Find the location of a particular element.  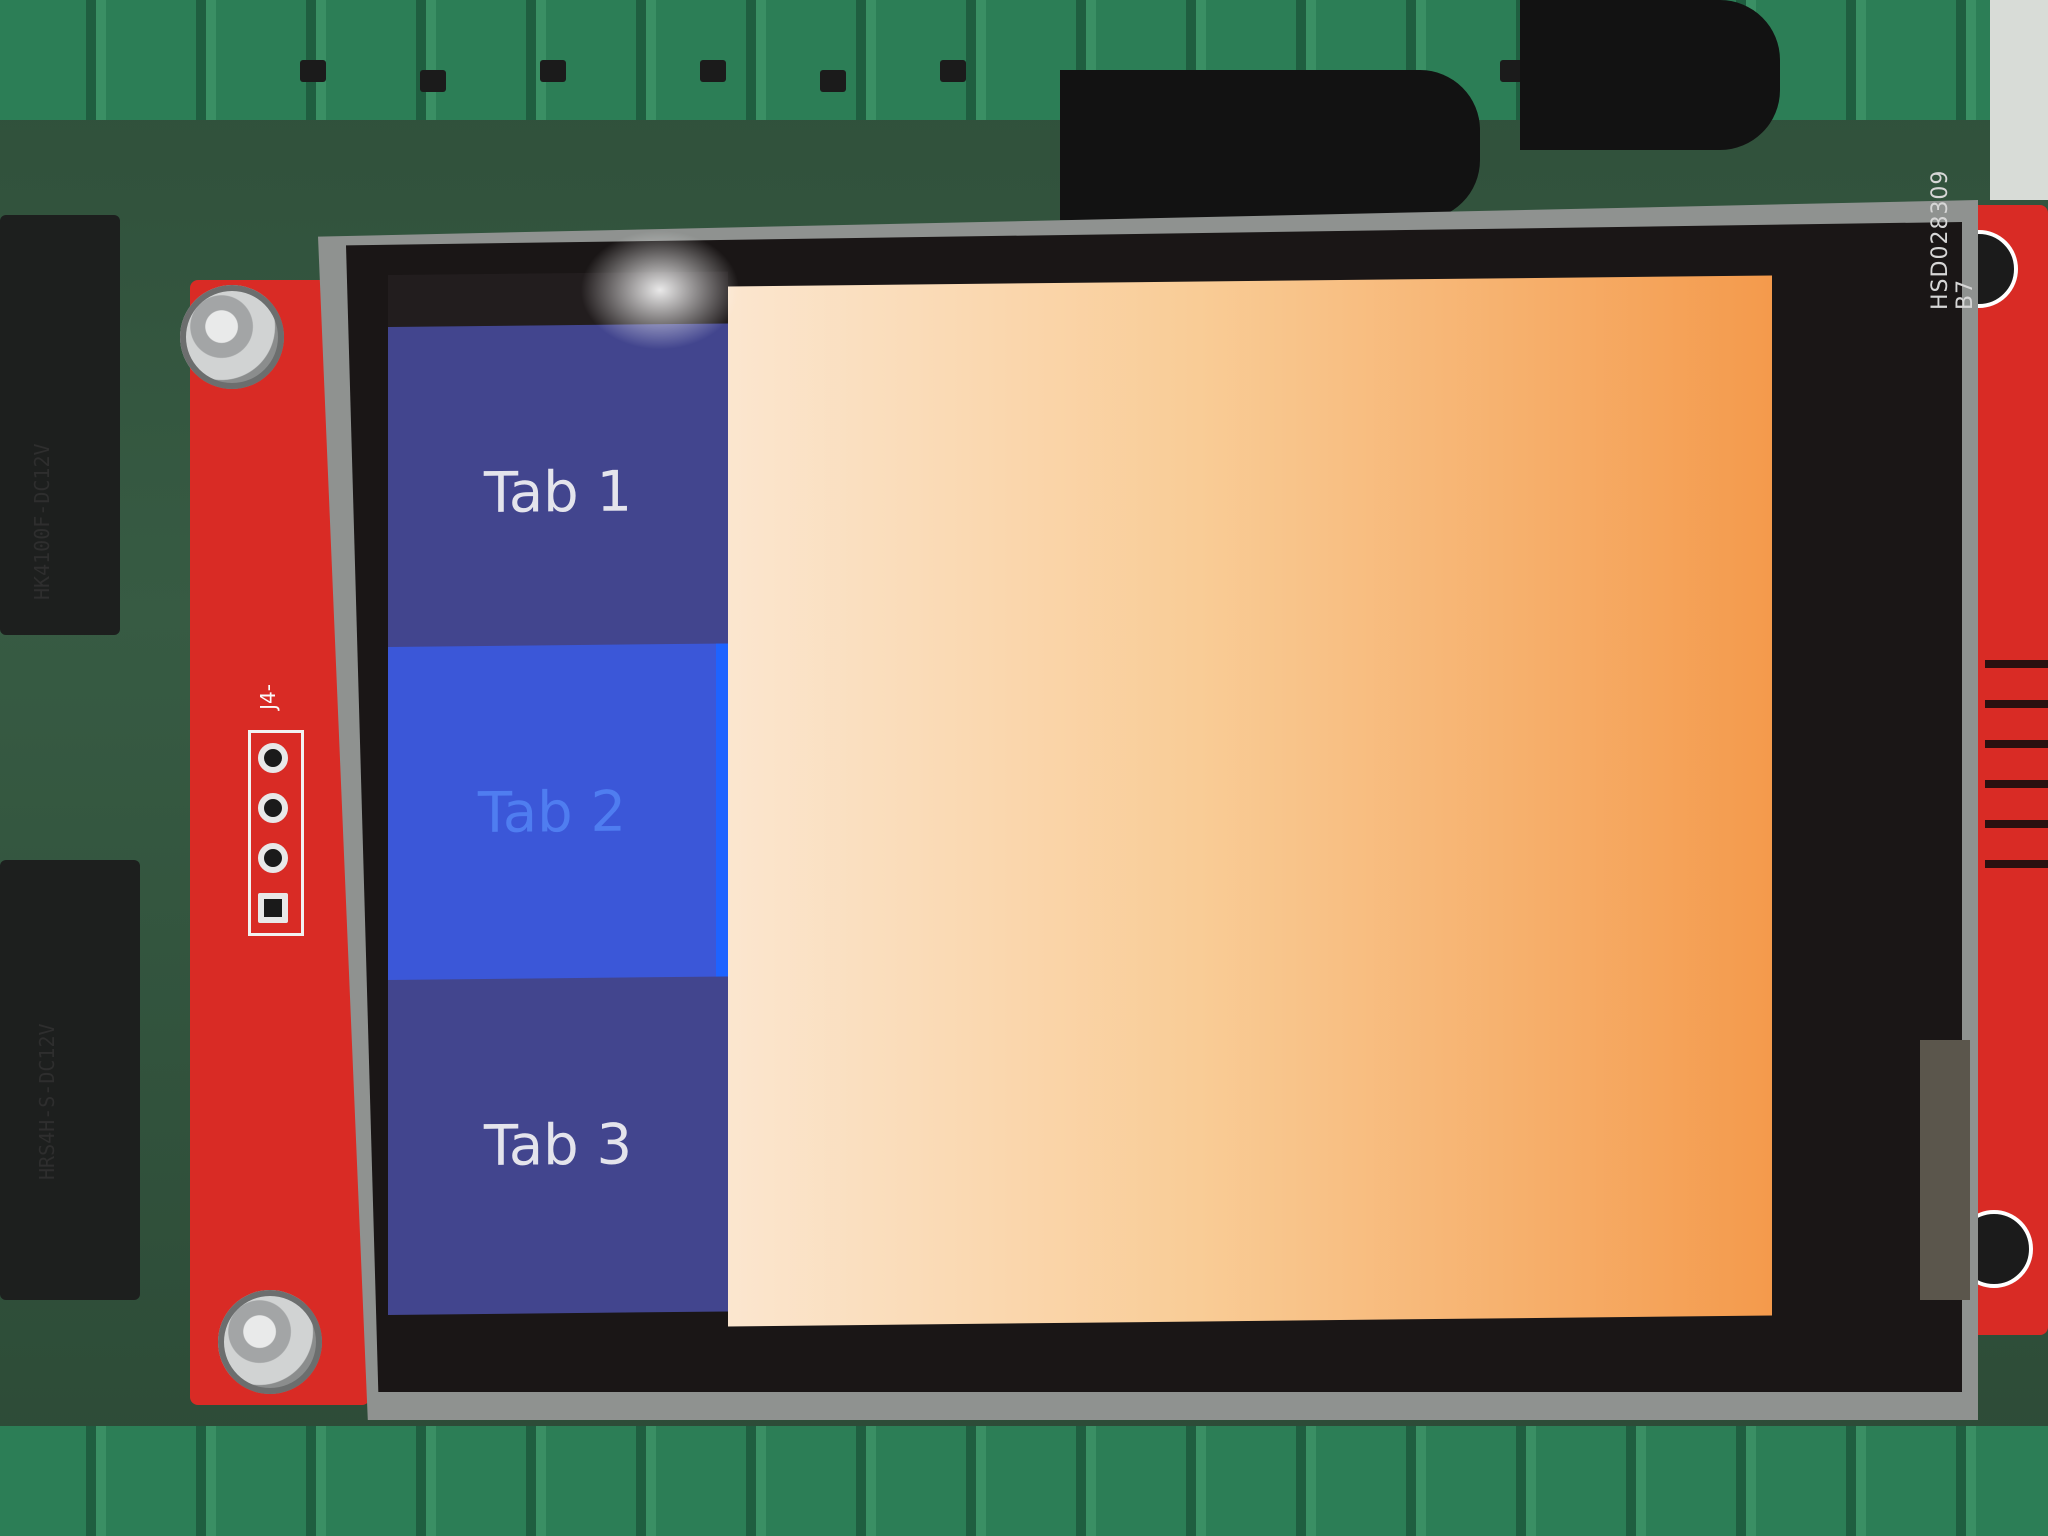

connector-block is located at coordinates (1270, 145).